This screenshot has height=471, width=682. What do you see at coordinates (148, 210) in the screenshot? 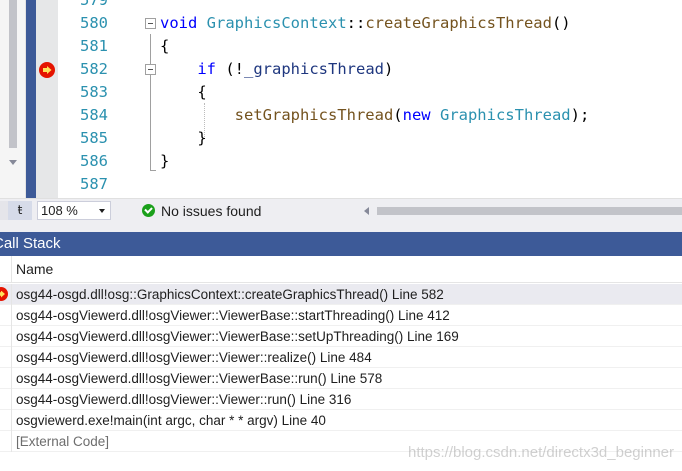
I see `check-circle-icon` at bounding box center [148, 210].